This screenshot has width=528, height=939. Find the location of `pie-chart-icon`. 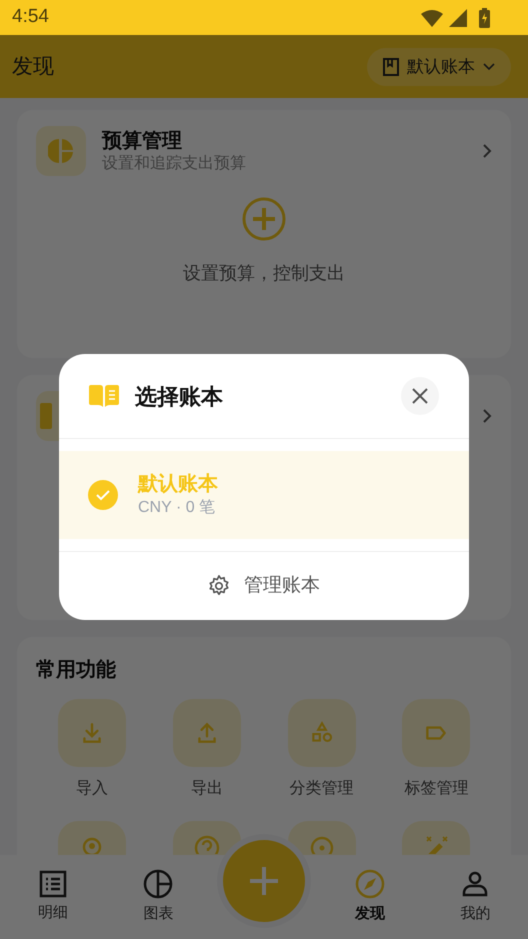

pie-chart-icon is located at coordinates (158, 883).